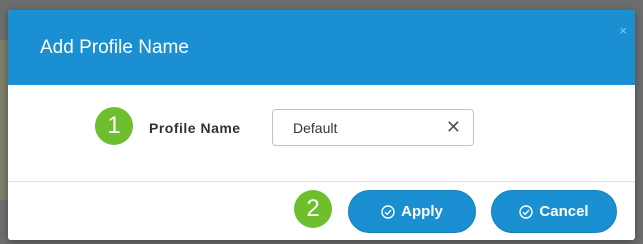 The height and width of the screenshot is (244, 643). I want to click on profile-name-input: Default ✕, so click(373, 127).